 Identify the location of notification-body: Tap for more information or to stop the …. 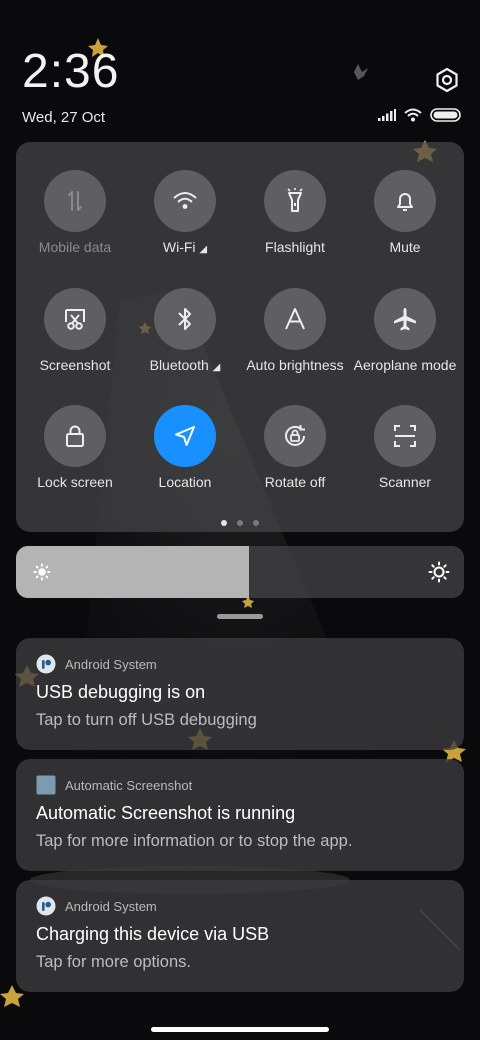
(194, 841).